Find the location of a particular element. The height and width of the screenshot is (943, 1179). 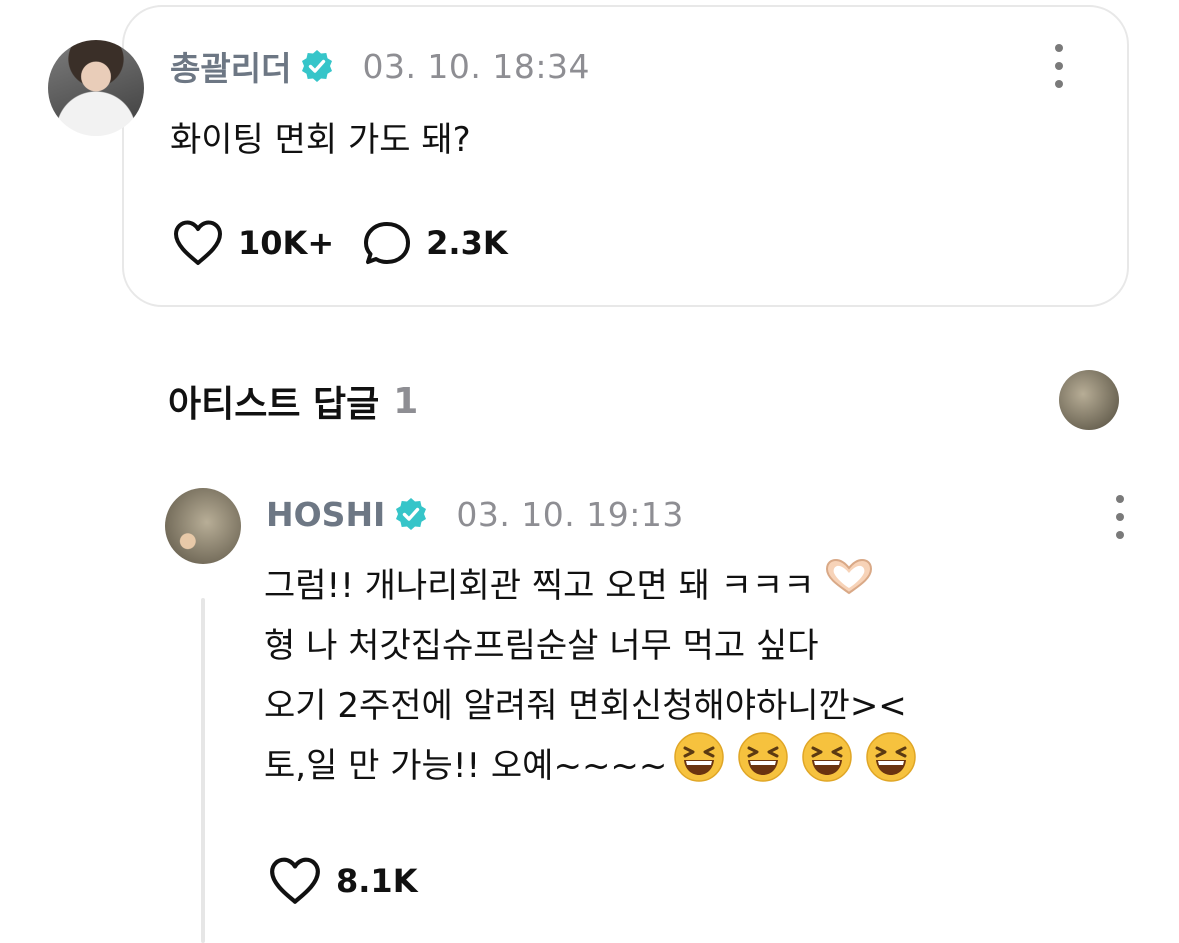

reply-line-text: 오기 2주전에 알려줘 면회신청해야하니깐>< is located at coordinates (585, 706).